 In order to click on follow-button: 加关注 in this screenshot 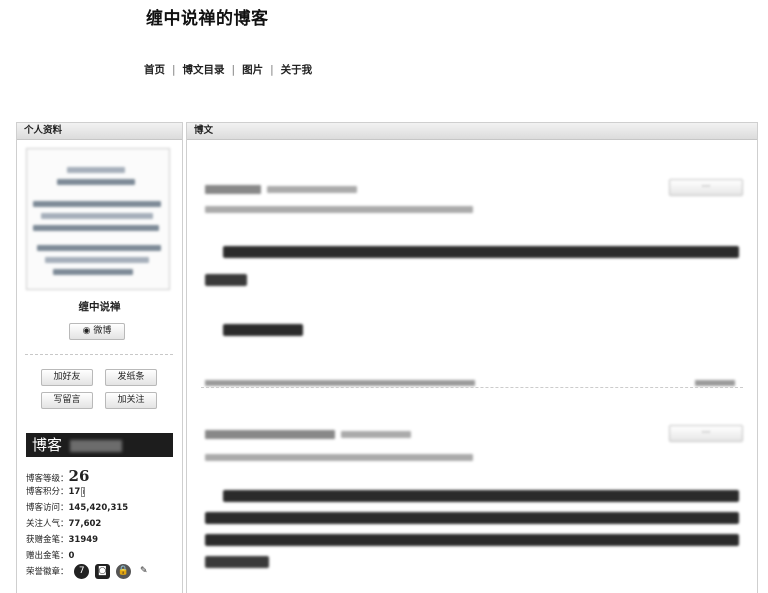, I will do `click(131, 400)`.